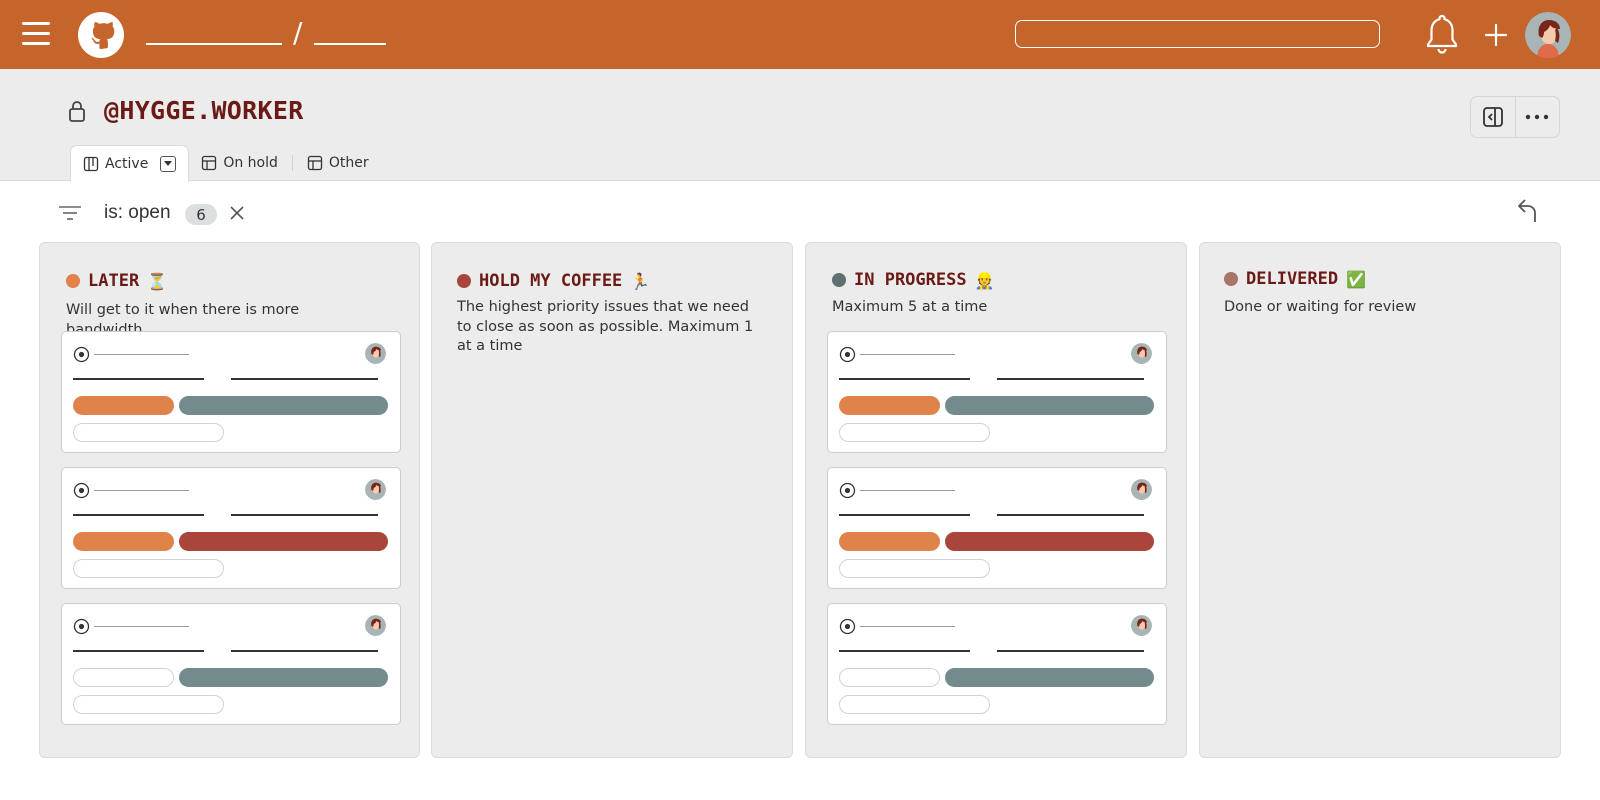 Image resolution: width=1600 pixels, height=800 pixels. Describe the element at coordinates (1380, 500) in the screenshot. I see `board-column-delivered: DELIVERED ✅ Done or waiting for review` at that location.